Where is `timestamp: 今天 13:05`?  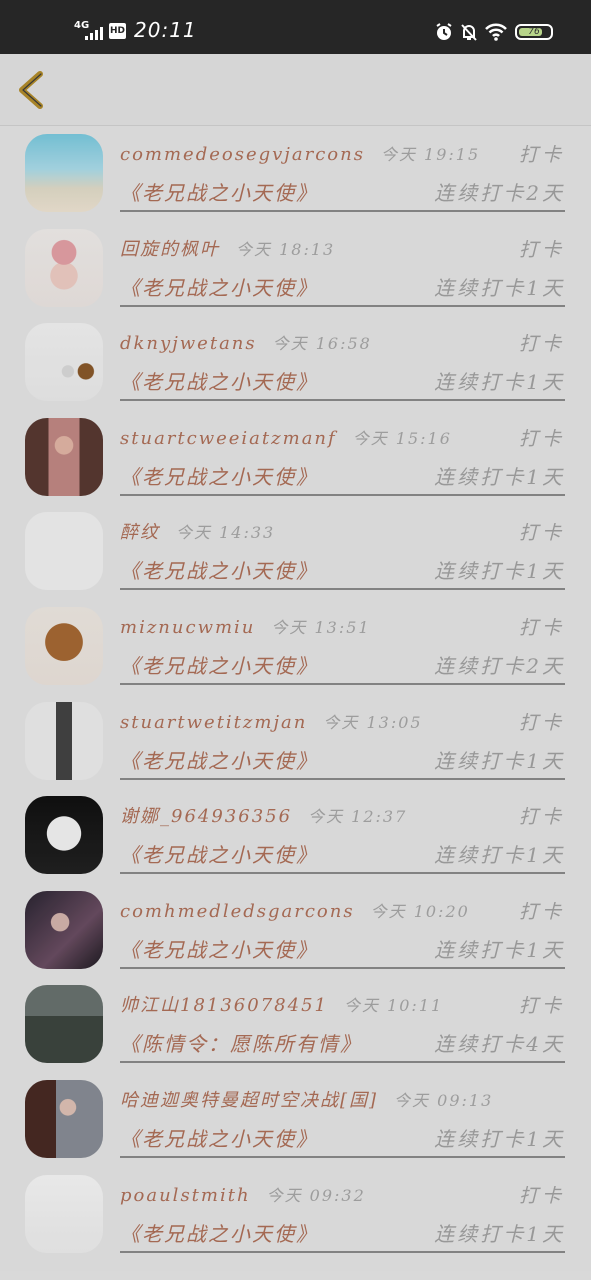 timestamp: 今天 13:05 is located at coordinates (373, 722).